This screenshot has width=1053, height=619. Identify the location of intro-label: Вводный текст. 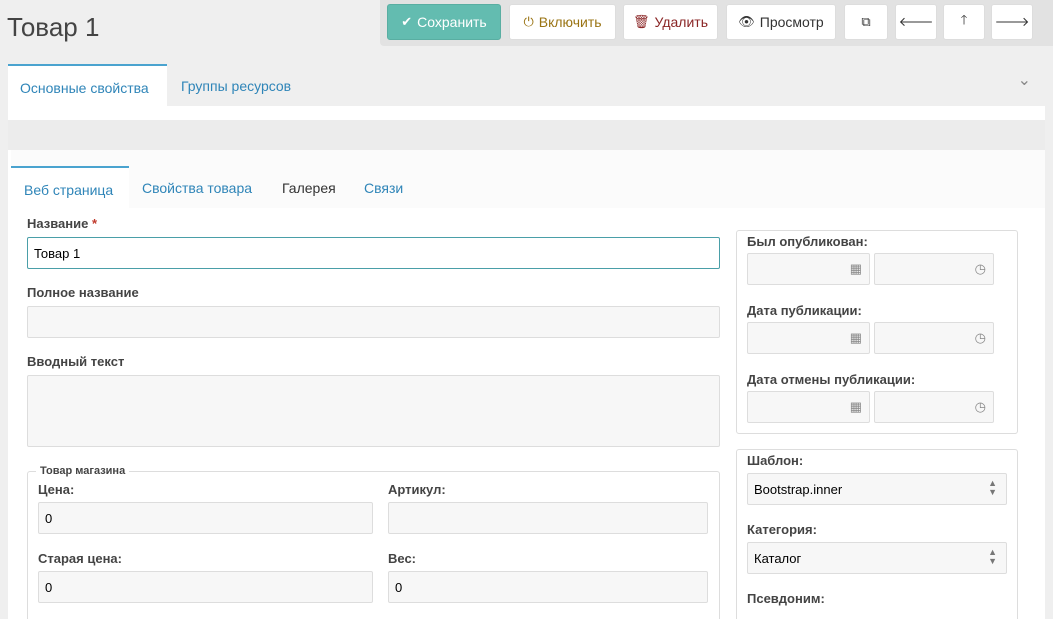
(76, 361).